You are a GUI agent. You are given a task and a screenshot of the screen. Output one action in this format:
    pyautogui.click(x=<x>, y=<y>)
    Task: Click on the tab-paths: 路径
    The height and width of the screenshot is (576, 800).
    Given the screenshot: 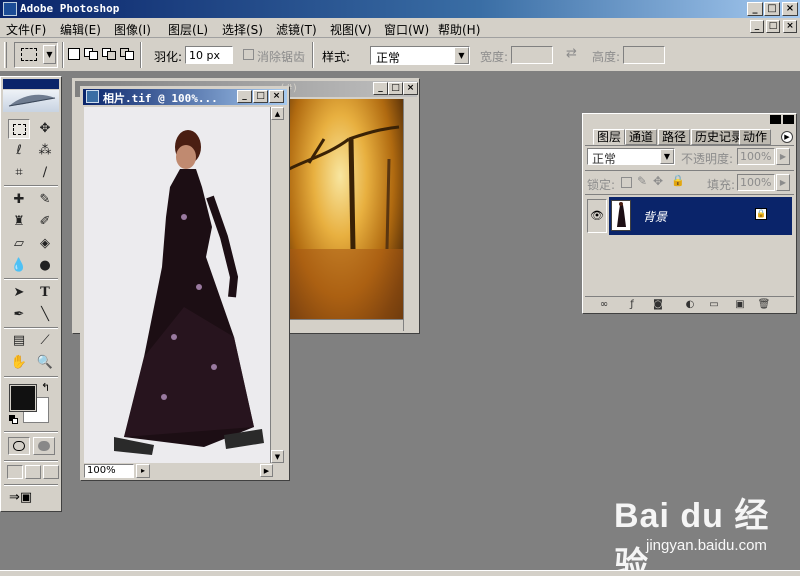 What is the action you would take?
    pyautogui.click(x=674, y=137)
    